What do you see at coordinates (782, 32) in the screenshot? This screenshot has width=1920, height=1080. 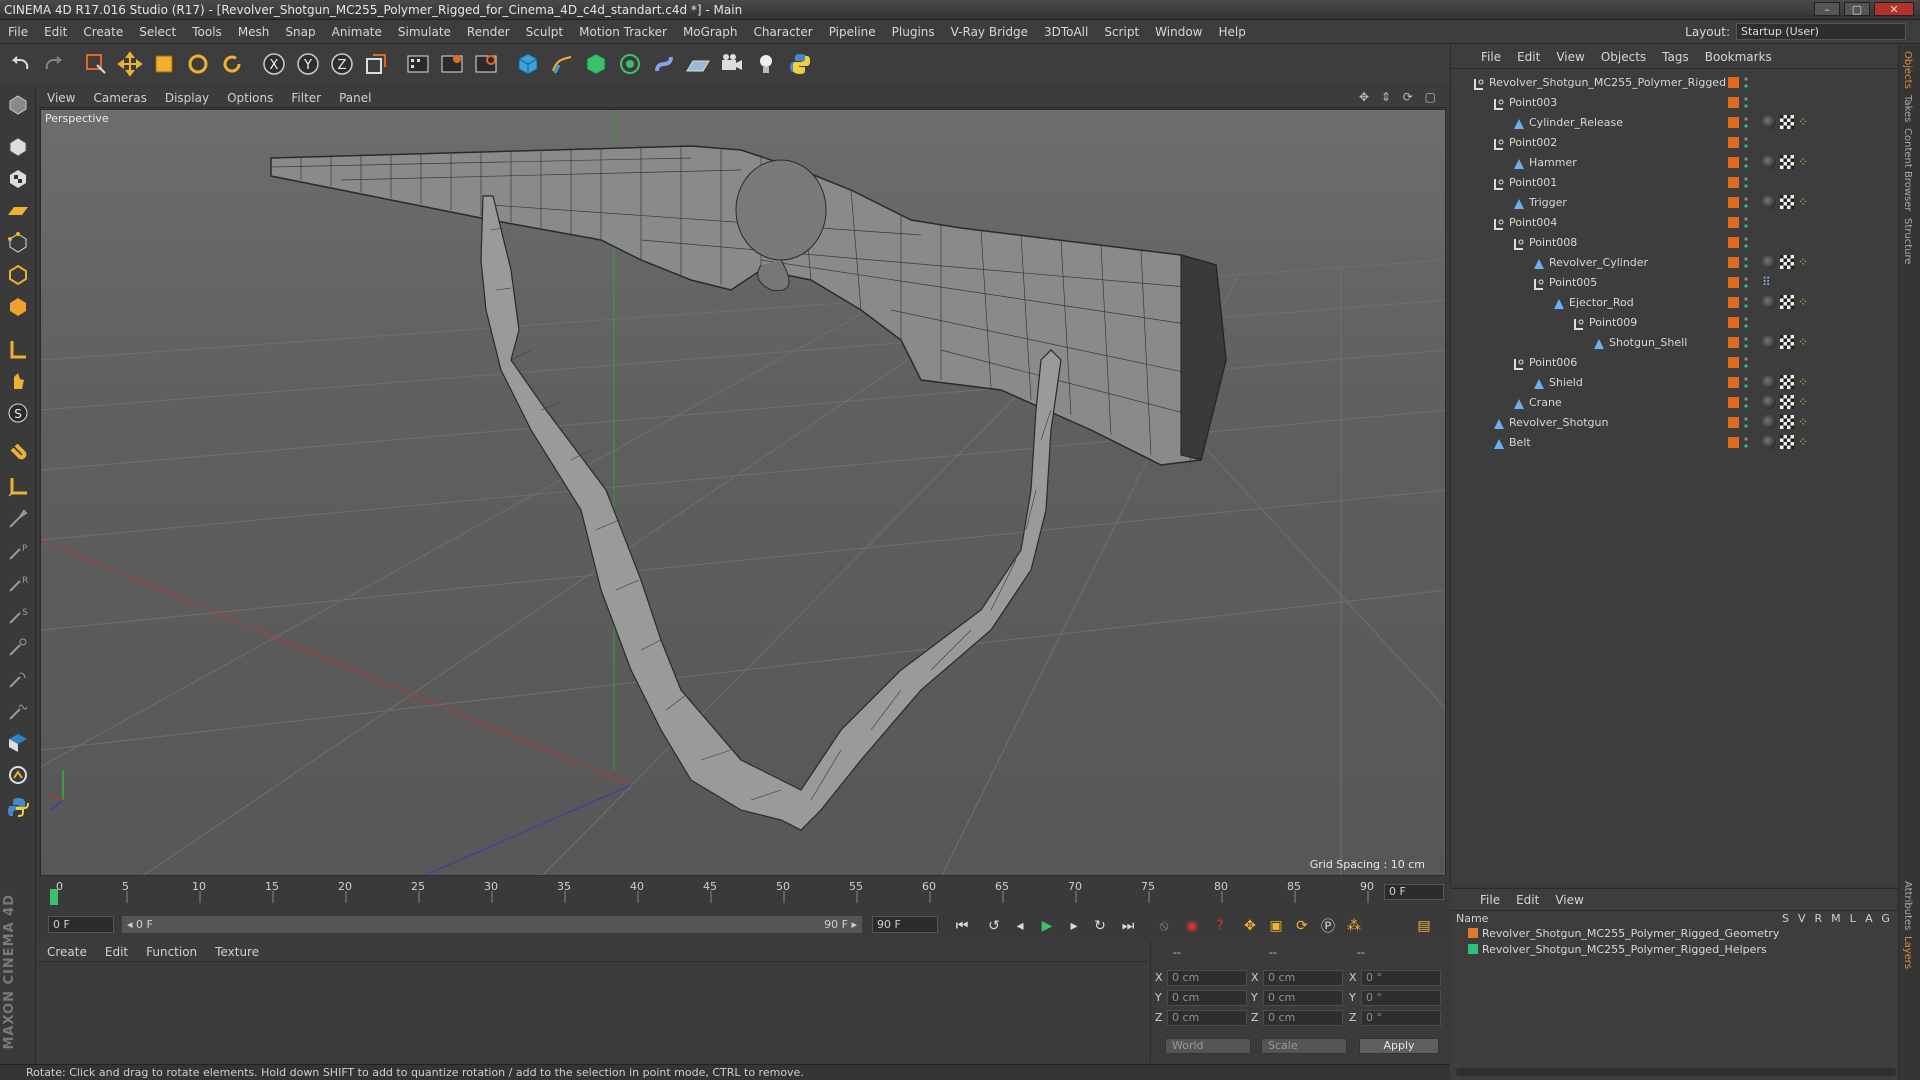 I see `menu-character: Character` at bounding box center [782, 32].